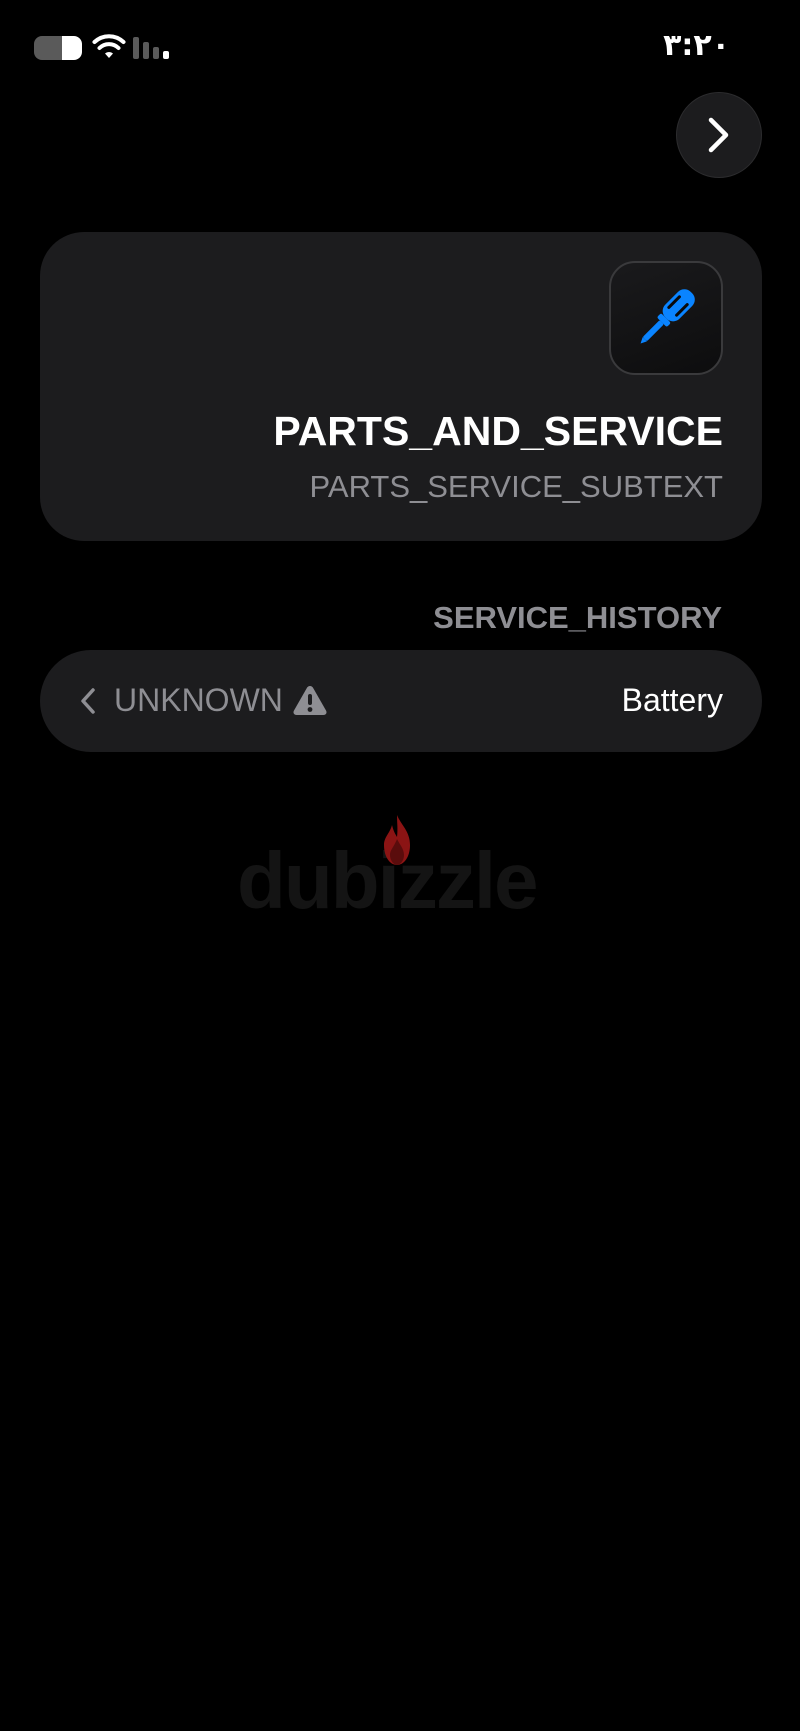 This screenshot has height=1731, width=800. I want to click on card-subtitle: PARTS_SERVICE_SUBTEXT, so click(516, 486).